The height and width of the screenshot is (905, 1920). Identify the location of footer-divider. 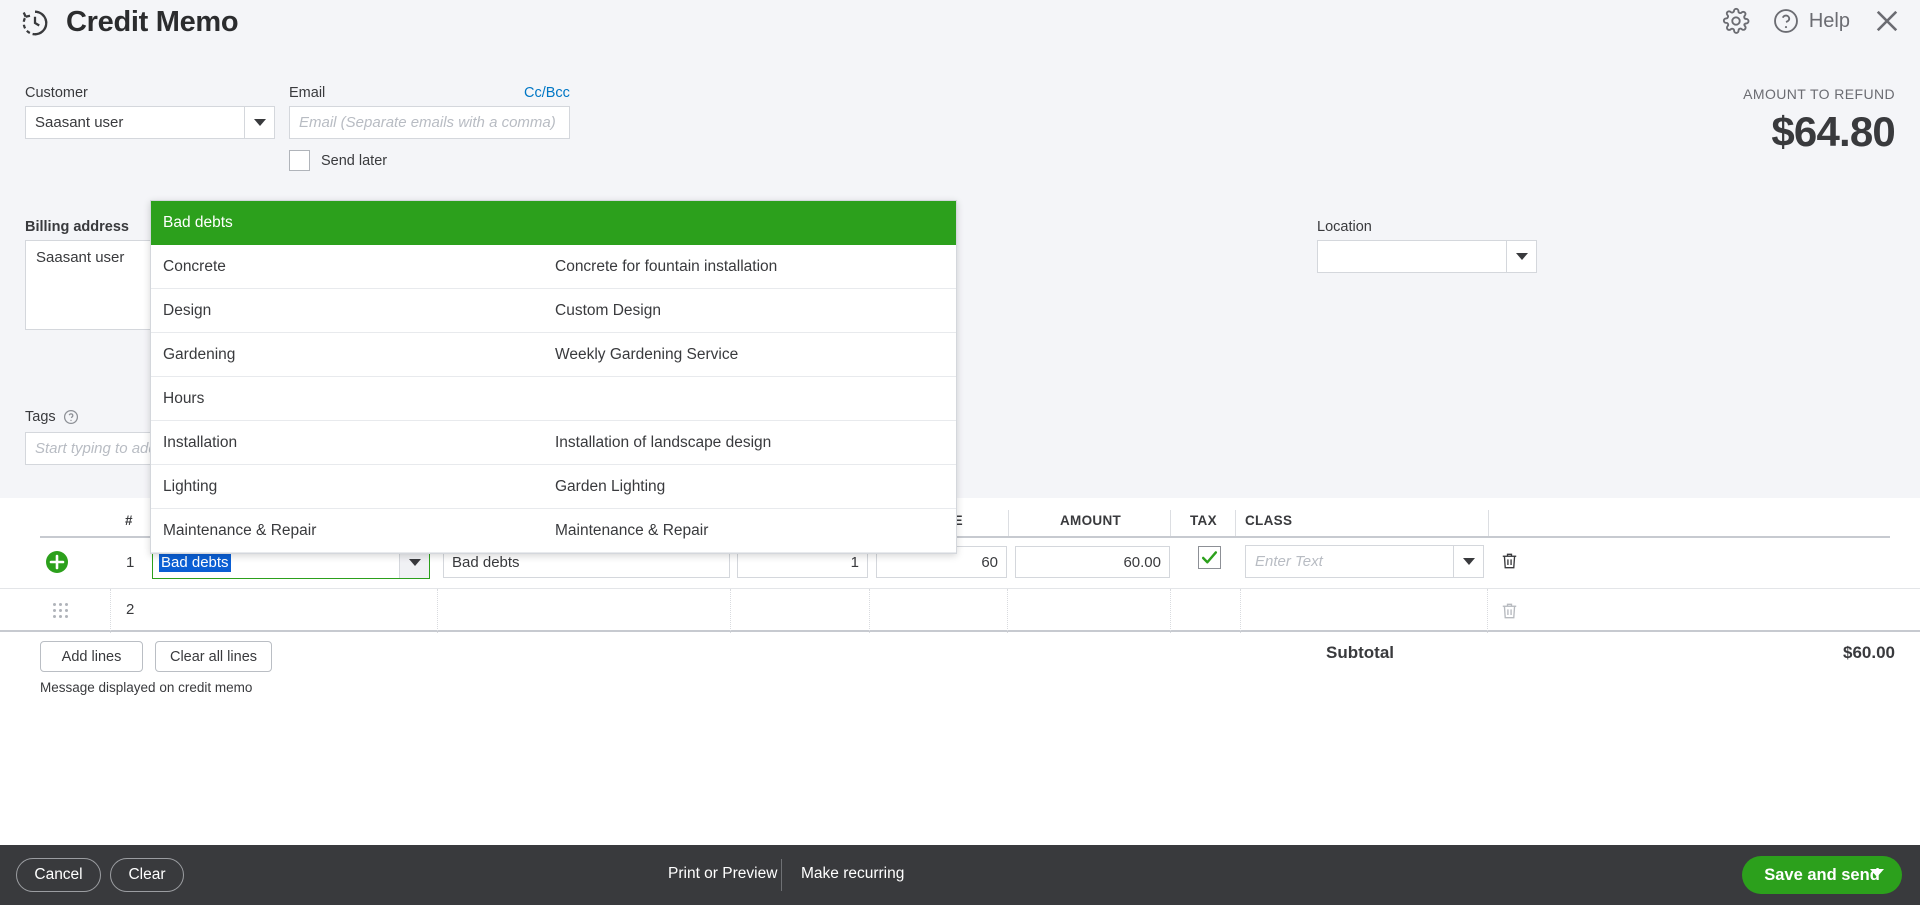
(781, 875).